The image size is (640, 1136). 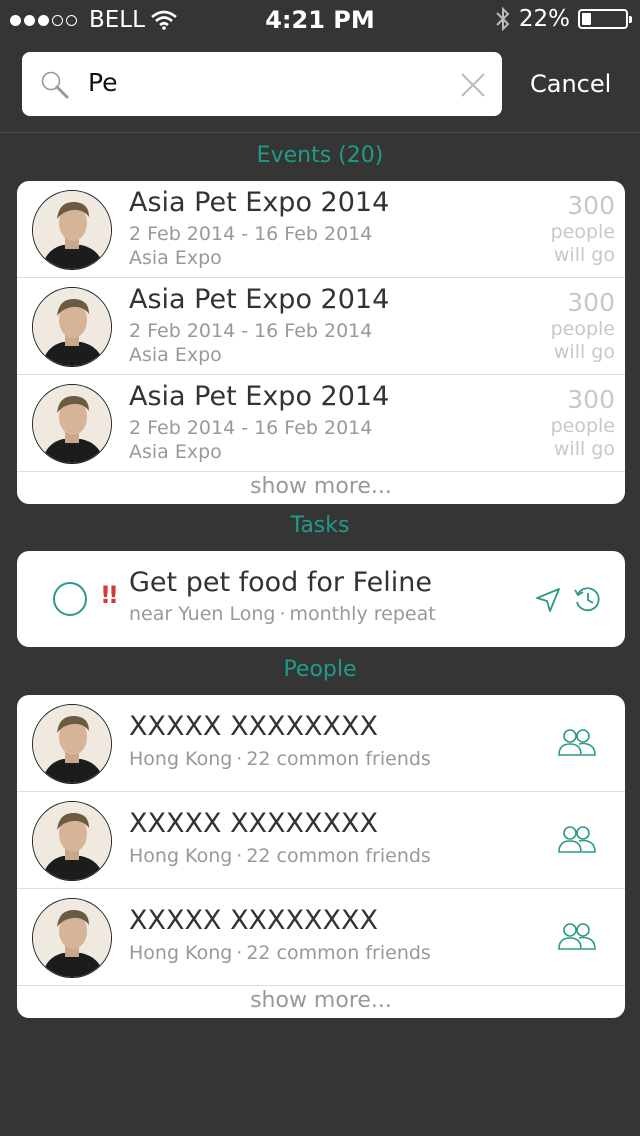 I want to click on location-arrow-icon, so click(x=548, y=600).